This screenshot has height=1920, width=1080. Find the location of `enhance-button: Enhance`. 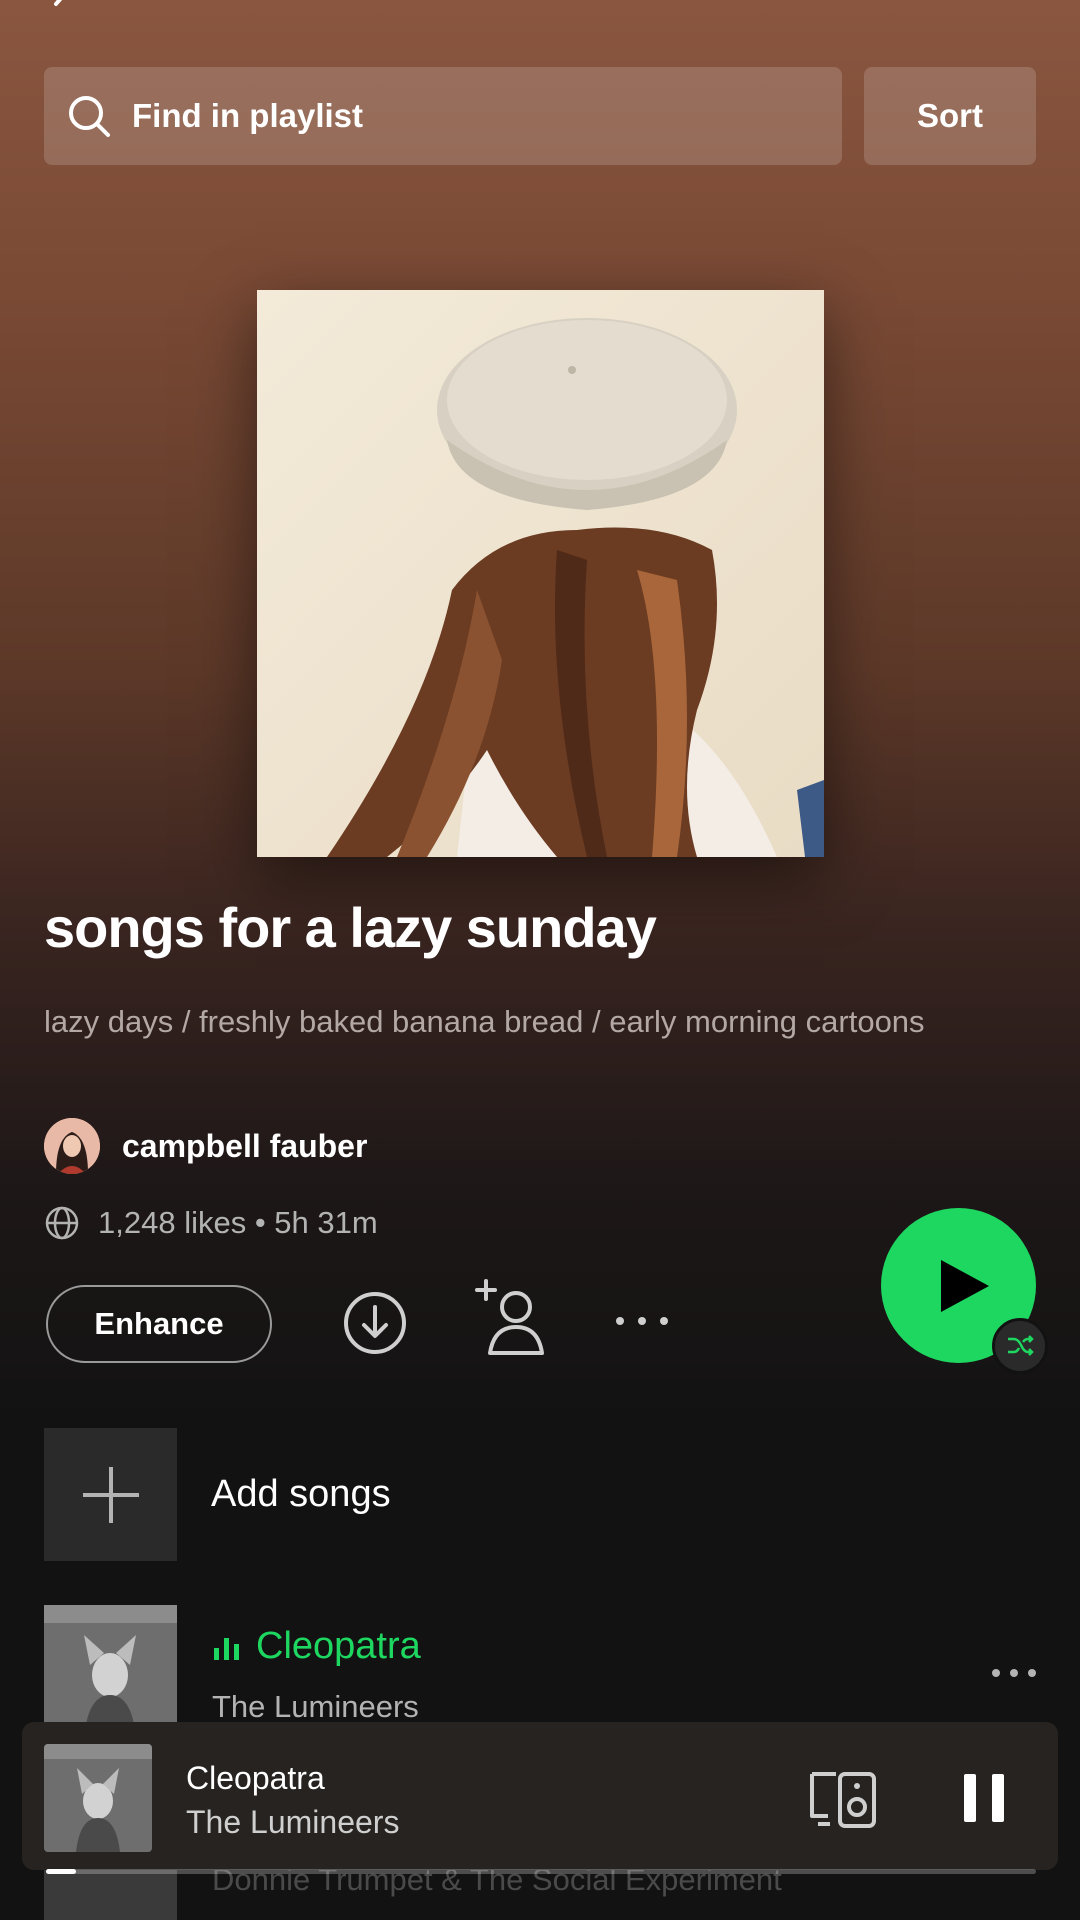

enhance-button: Enhance is located at coordinates (159, 1324).